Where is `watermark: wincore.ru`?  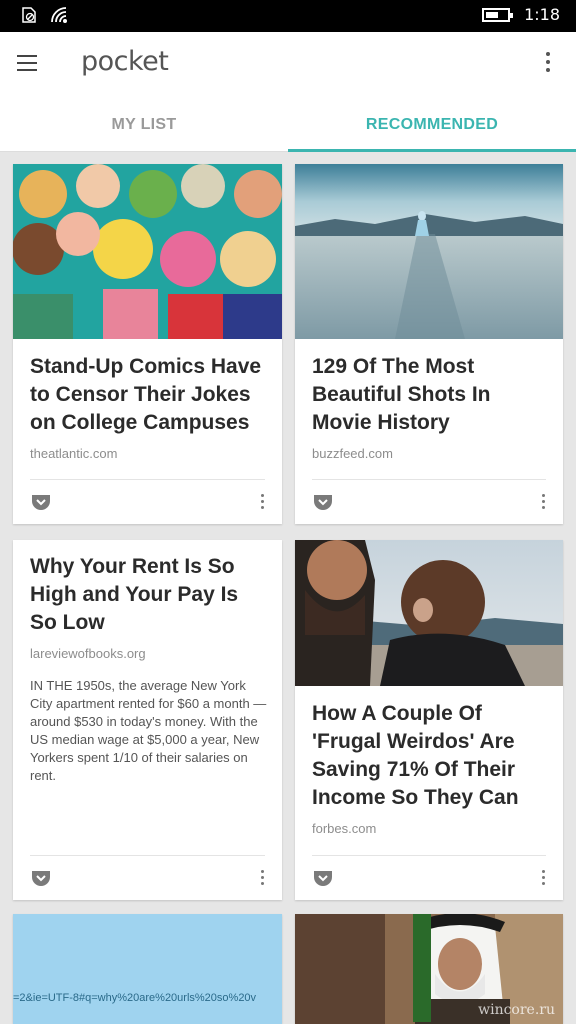 watermark: wincore.ru is located at coordinates (516, 1010).